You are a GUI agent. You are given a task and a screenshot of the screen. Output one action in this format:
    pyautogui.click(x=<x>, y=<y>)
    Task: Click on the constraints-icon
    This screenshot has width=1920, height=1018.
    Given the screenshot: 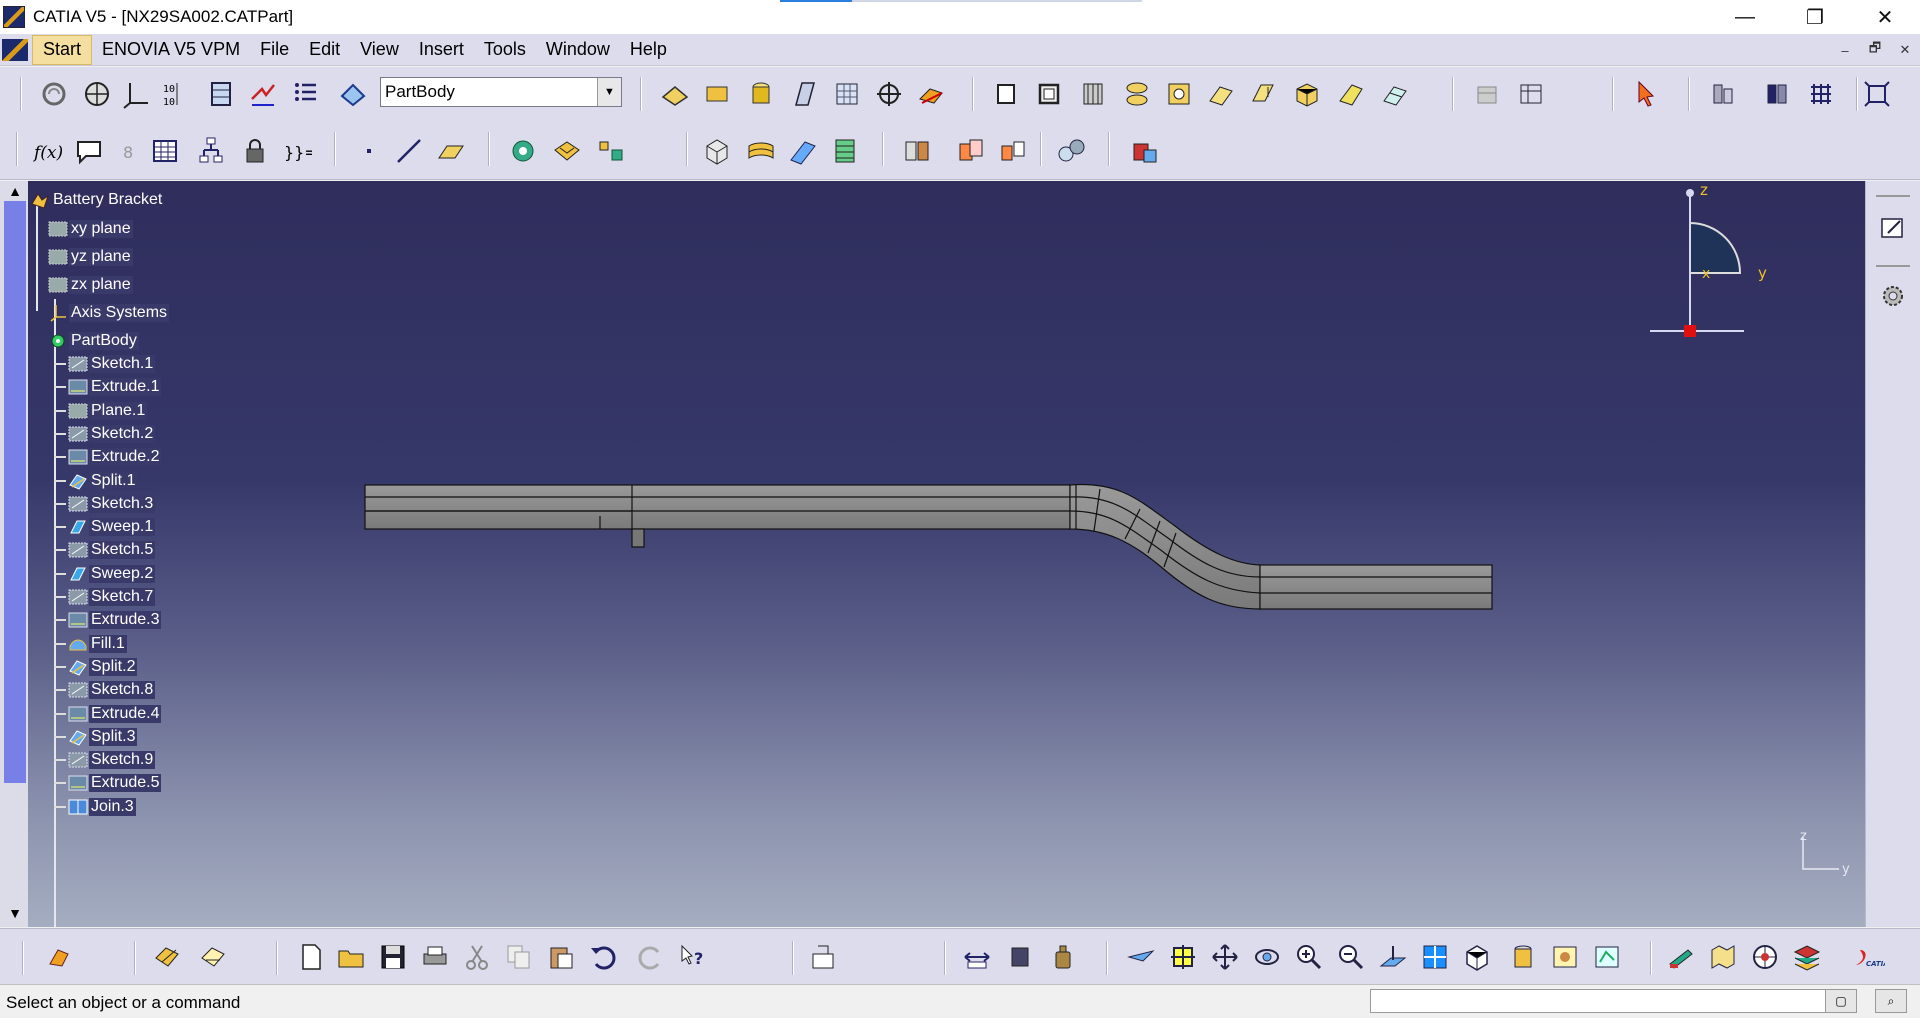 What is the action you would take?
    pyautogui.click(x=263, y=94)
    